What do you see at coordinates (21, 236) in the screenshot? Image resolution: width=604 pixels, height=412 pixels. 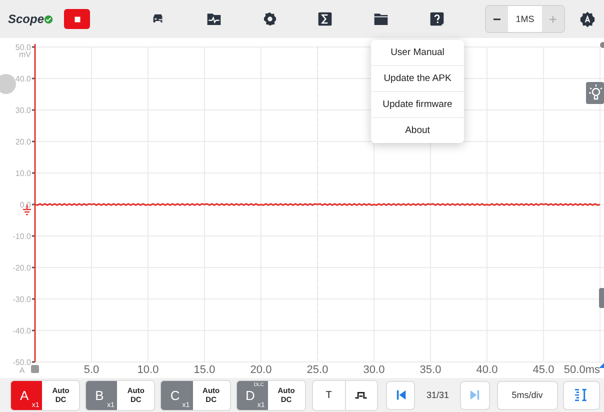 I see `axis-label: -10.0` at bounding box center [21, 236].